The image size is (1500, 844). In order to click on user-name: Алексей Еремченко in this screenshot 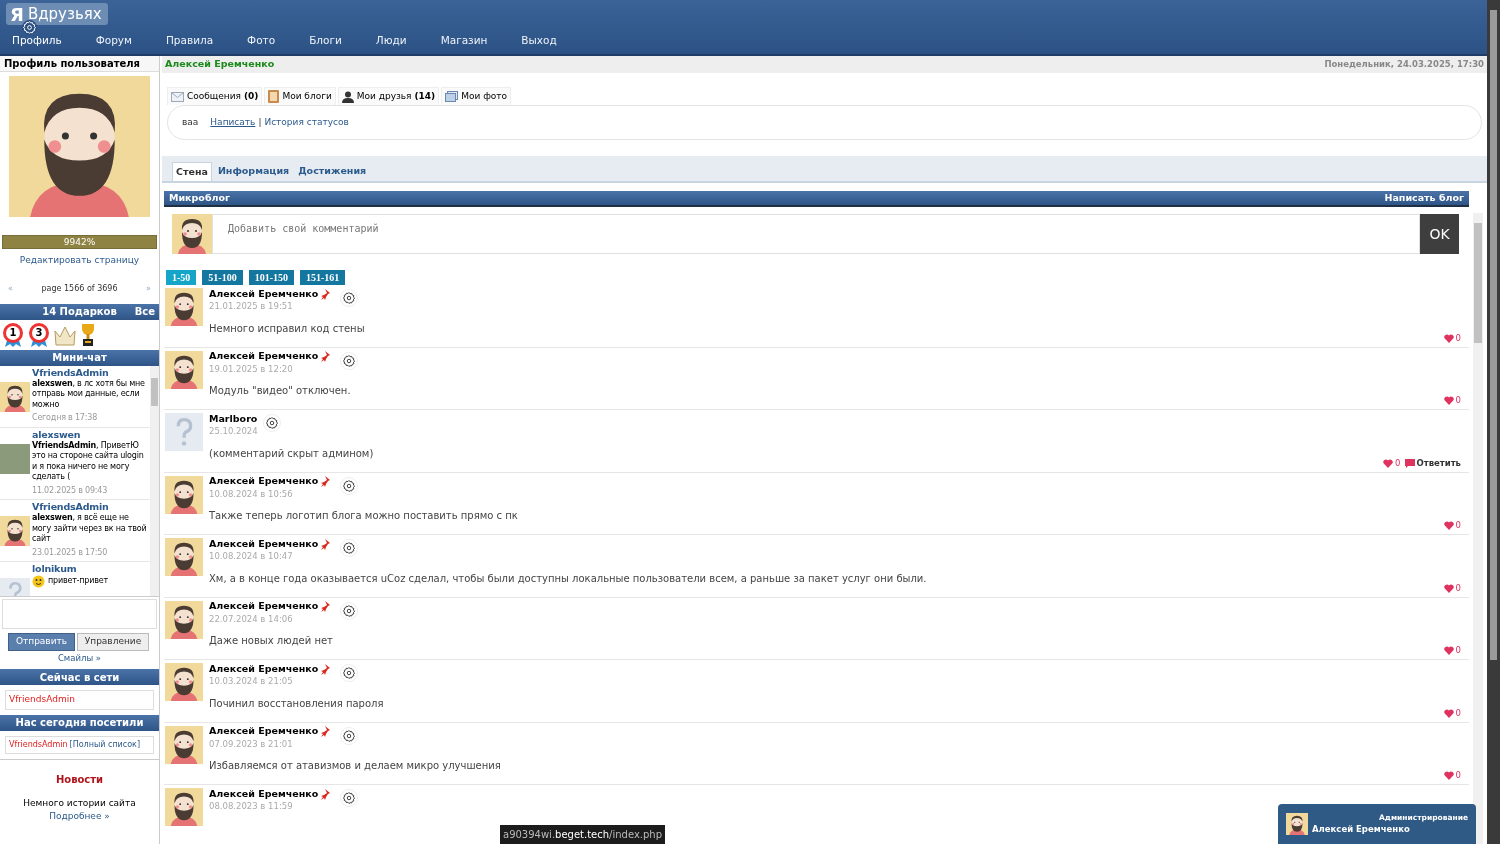, I will do `click(220, 64)`.